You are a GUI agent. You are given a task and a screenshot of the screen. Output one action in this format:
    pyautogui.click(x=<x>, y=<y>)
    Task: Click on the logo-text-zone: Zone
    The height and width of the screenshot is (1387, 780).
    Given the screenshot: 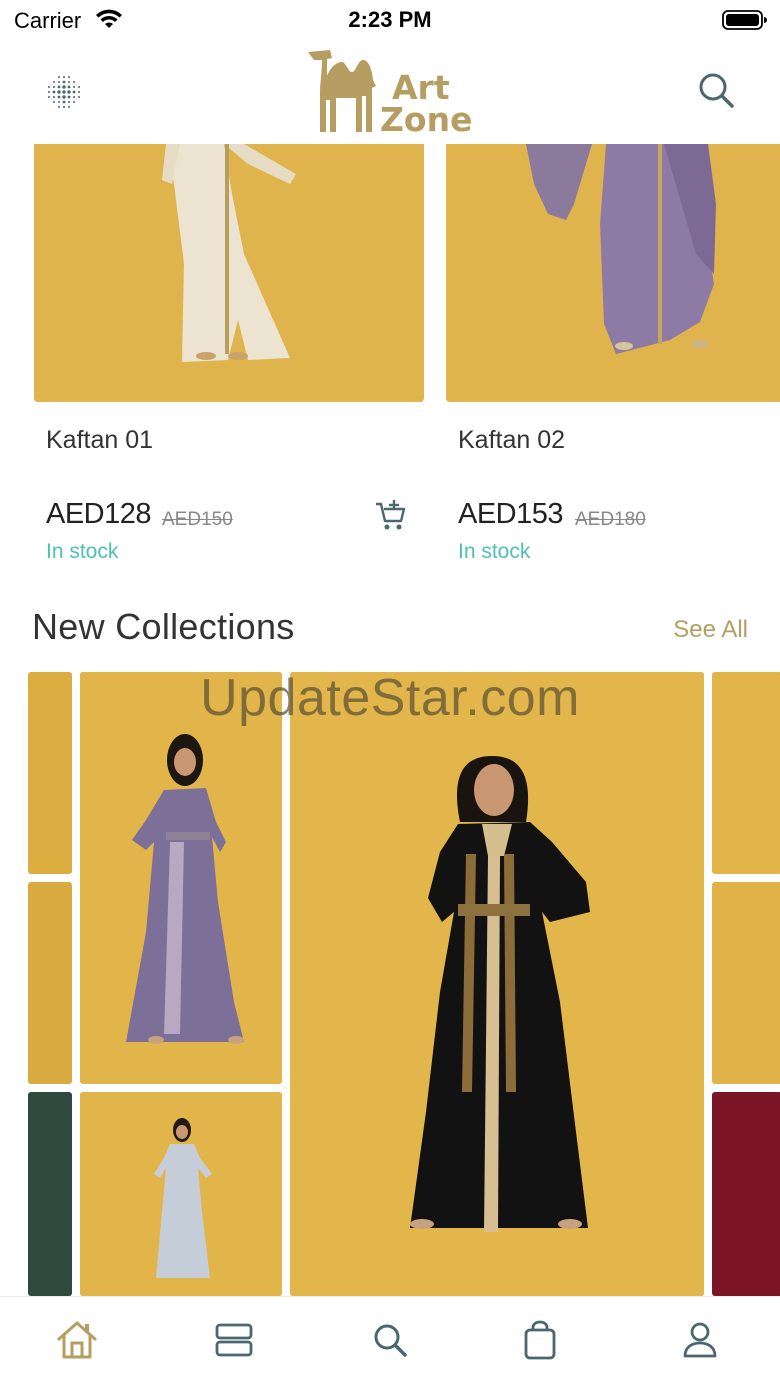 What is the action you would take?
    pyautogui.click(x=426, y=119)
    